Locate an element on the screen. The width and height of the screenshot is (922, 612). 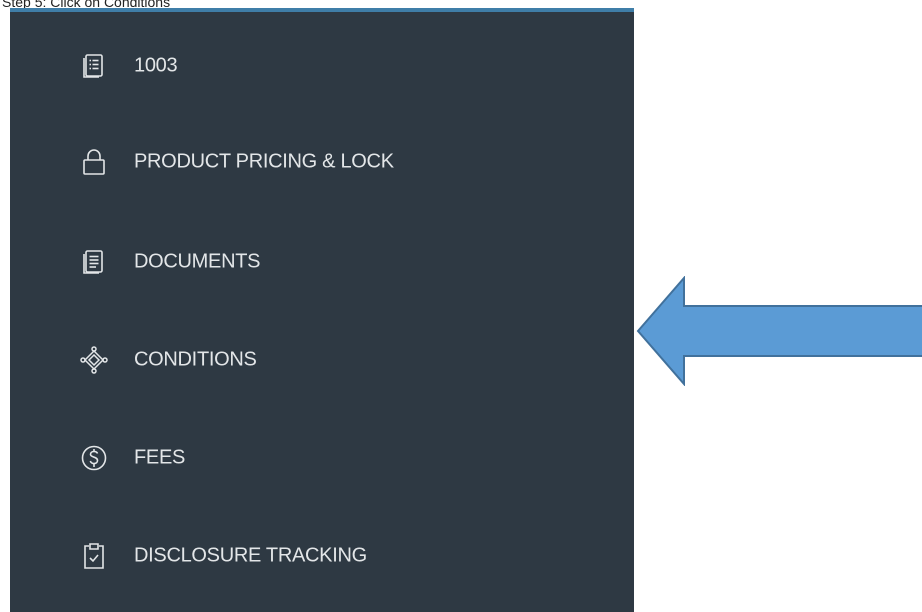
sidebar-item-label: PRODUCT PRICING & LOCK is located at coordinates (264, 161).